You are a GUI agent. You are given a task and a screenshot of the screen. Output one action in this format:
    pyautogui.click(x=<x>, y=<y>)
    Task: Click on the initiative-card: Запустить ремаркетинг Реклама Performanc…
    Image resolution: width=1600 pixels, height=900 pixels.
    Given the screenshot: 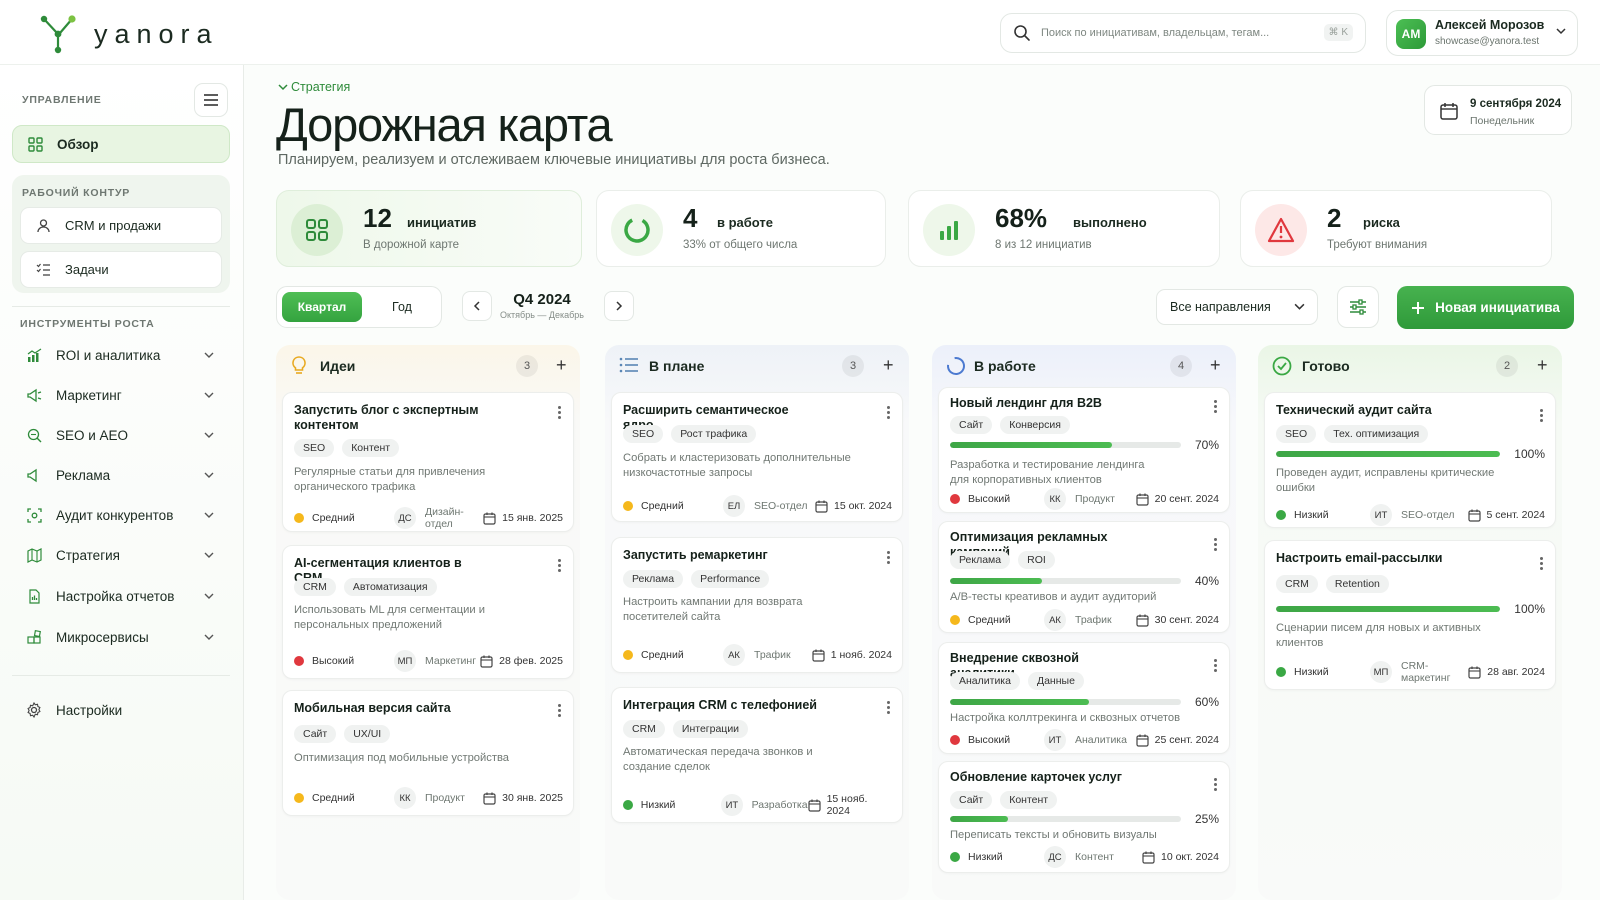 What is the action you would take?
    pyautogui.click(x=757, y=605)
    